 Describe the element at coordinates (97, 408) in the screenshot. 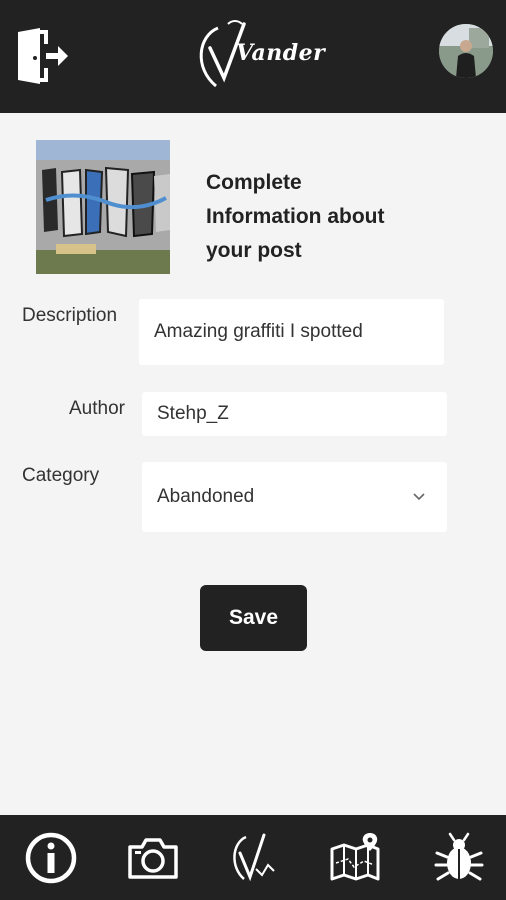

I see `author-label: Author` at that location.